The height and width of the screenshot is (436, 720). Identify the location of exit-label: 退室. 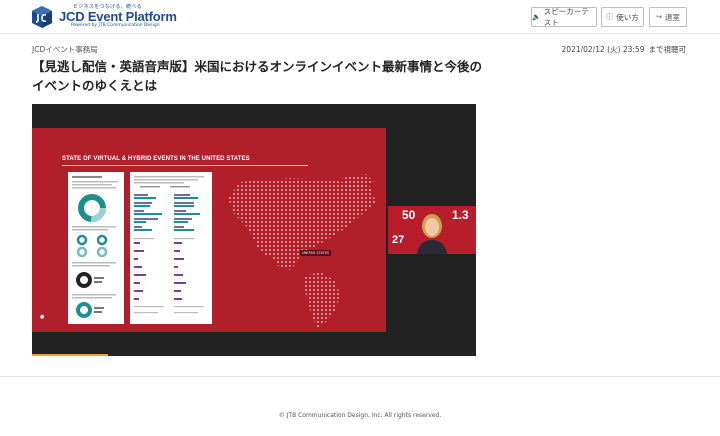
(672, 17).